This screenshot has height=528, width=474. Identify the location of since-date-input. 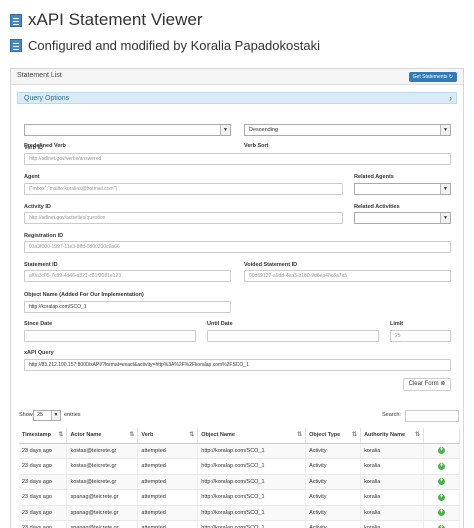
(110, 336).